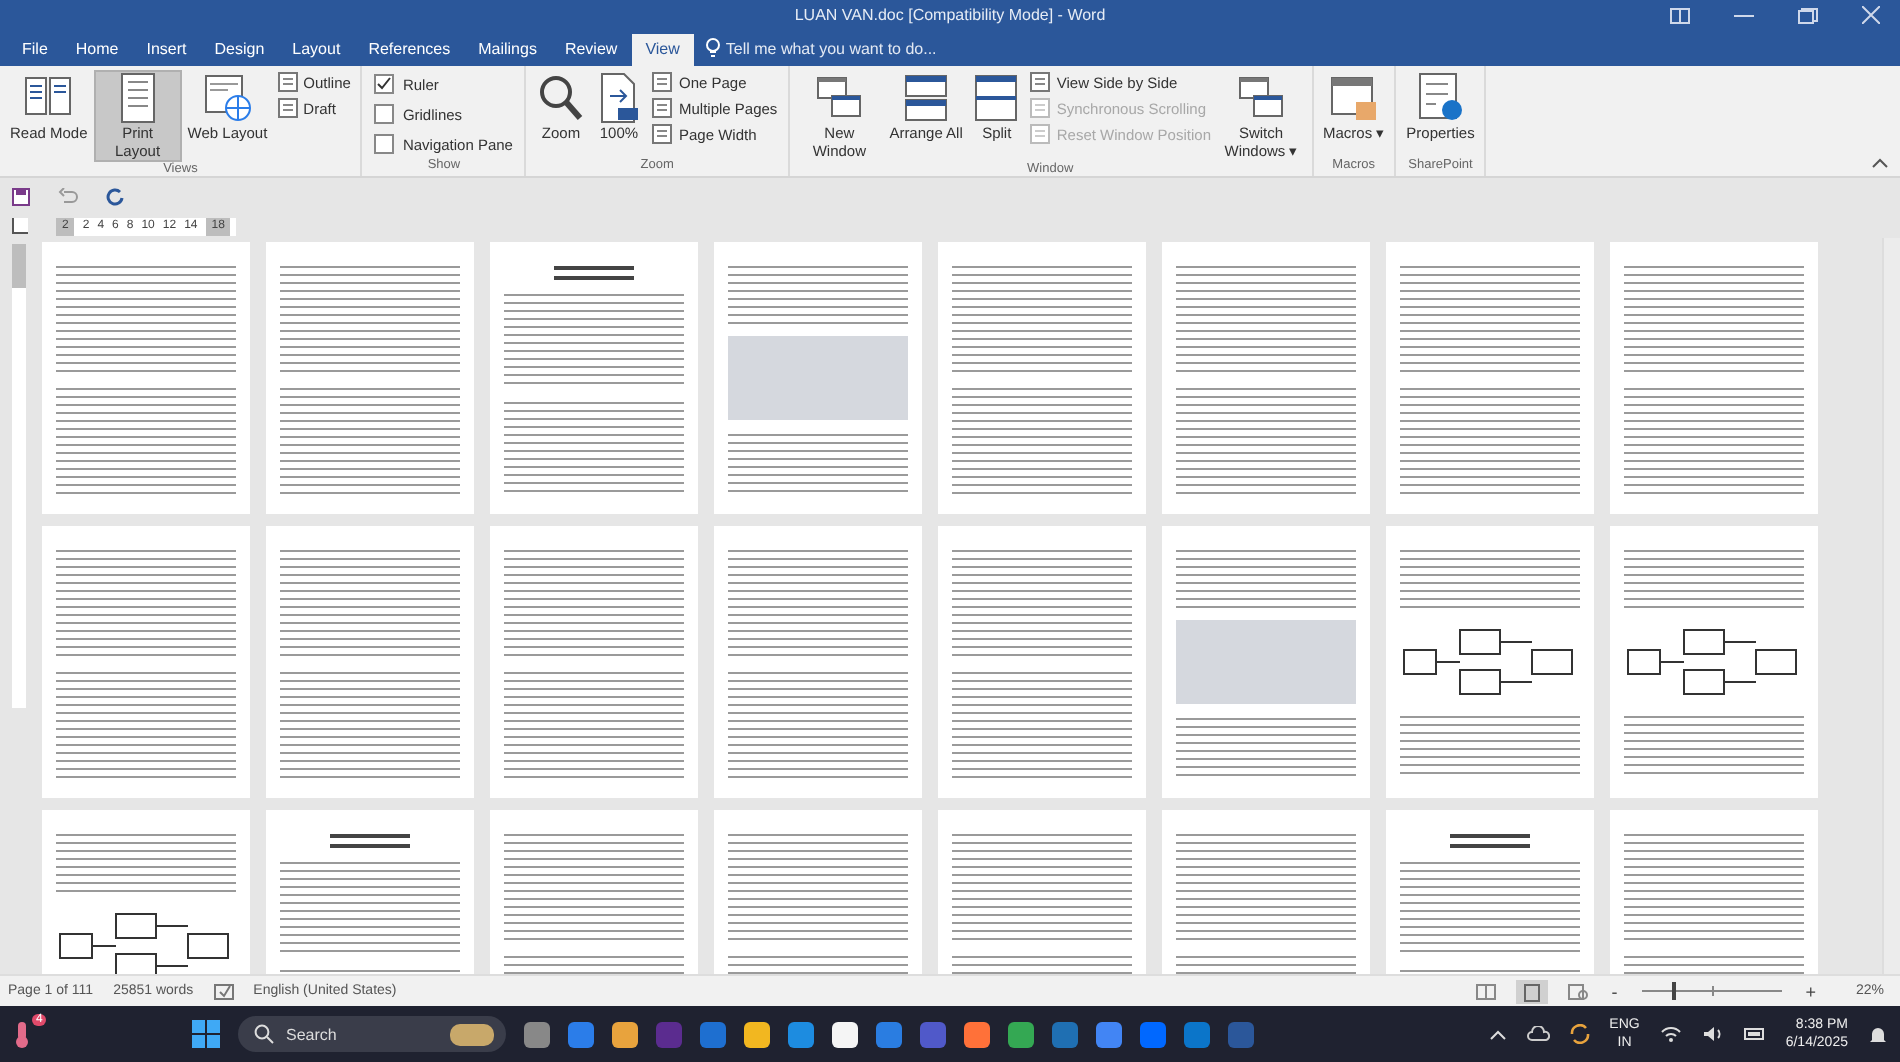 The image size is (1900, 1062). I want to click on ribbon-tab: Mailings, so click(507, 50).